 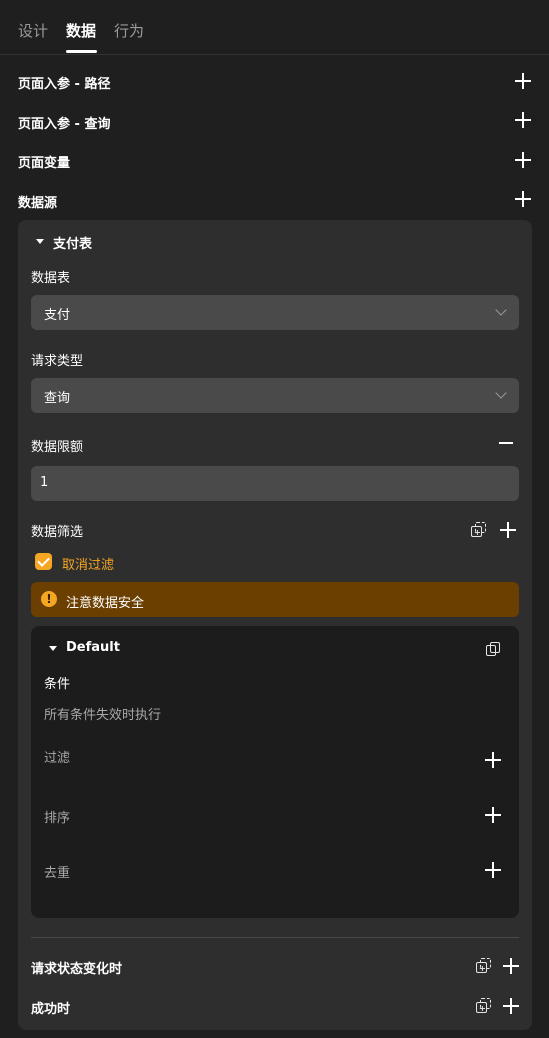 What do you see at coordinates (57, 315) in the screenshot?
I see `table-select-value: 支付` at bounding box center [57, 315].